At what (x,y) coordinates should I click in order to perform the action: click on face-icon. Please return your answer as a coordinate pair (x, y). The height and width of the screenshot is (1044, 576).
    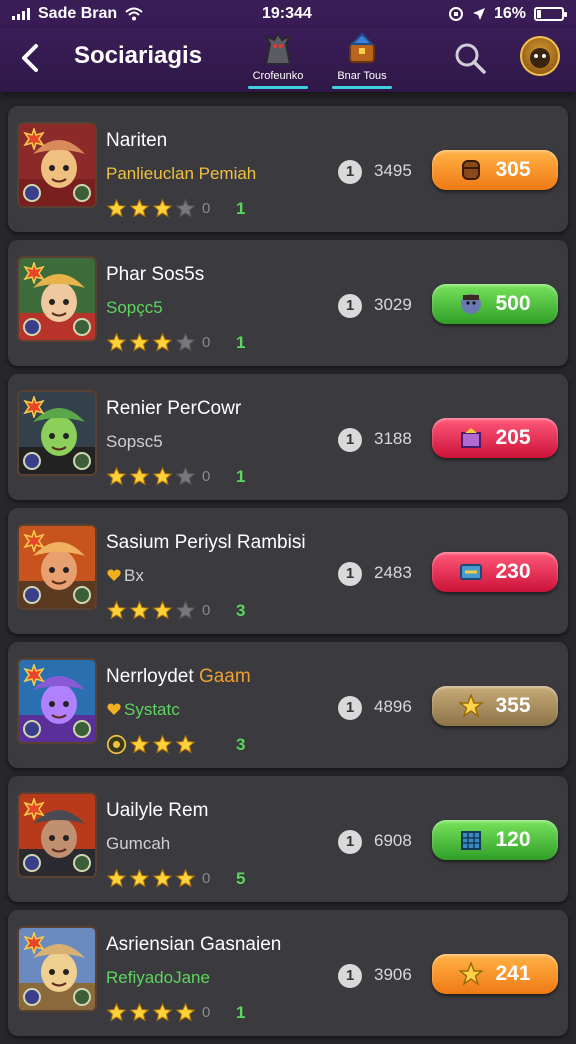
    Looking at the image, I should click on (471, 304).